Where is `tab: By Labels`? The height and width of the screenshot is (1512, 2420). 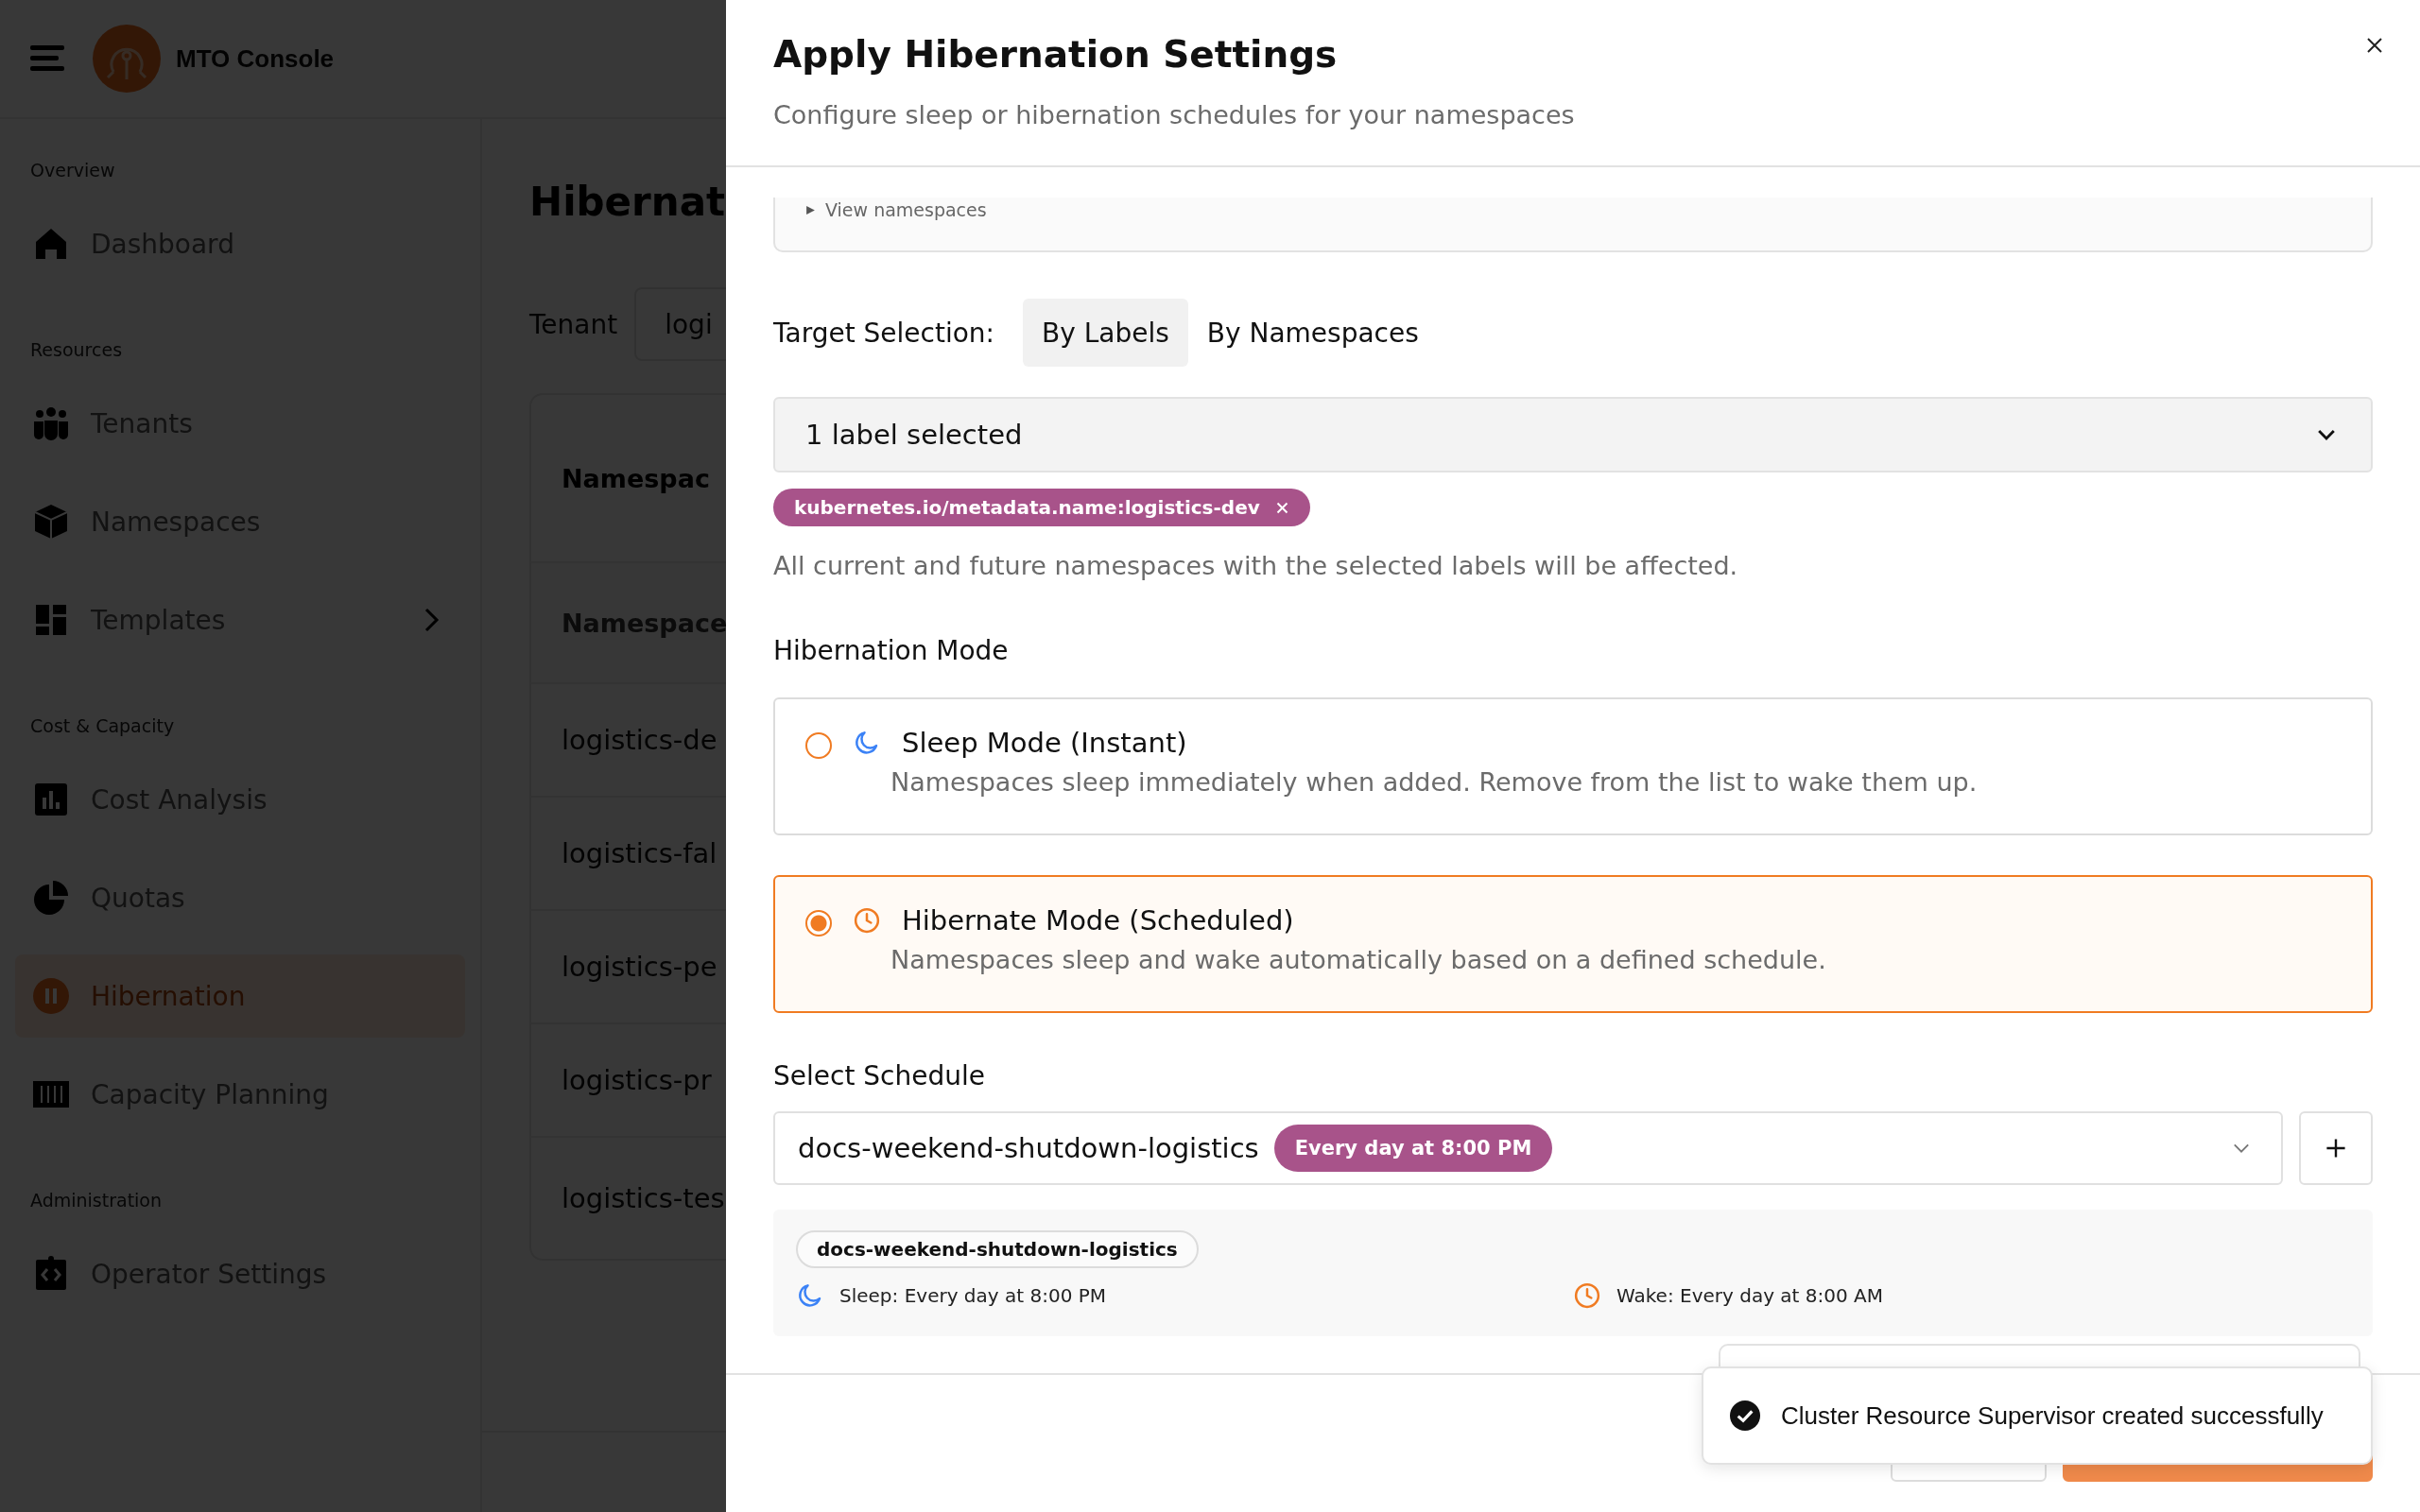
tab: By Labels is located at coordinates (1105, 333).